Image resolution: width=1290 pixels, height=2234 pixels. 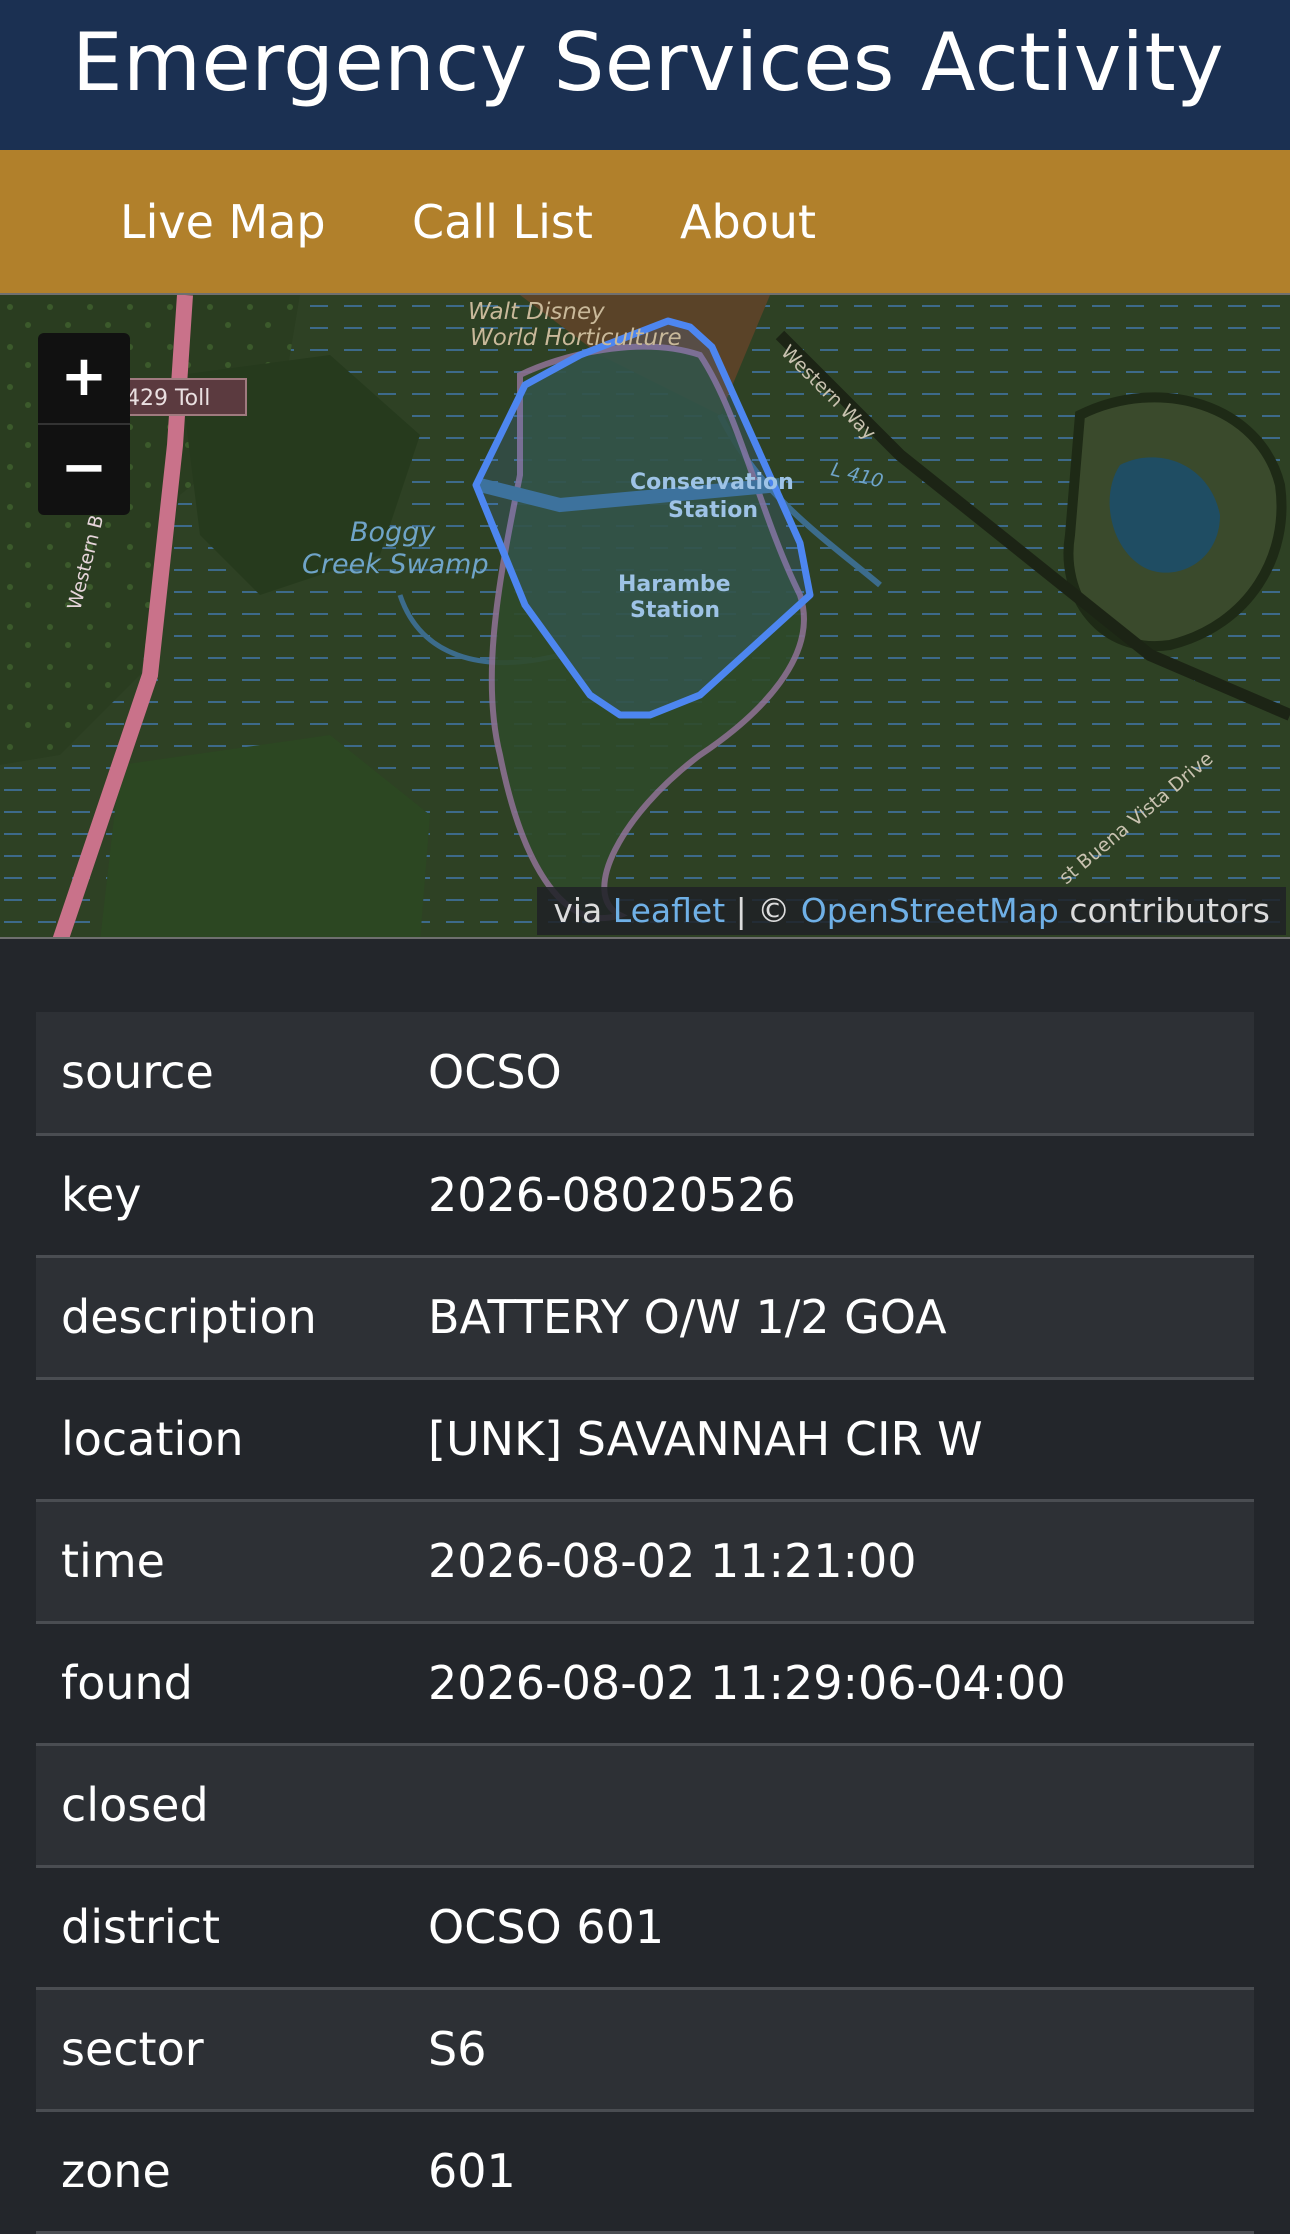 What do you see at coordinates (648, 62) in the screenshot?
I see `page-title: Emergency Services Activity` at bounding box center [648, 62].